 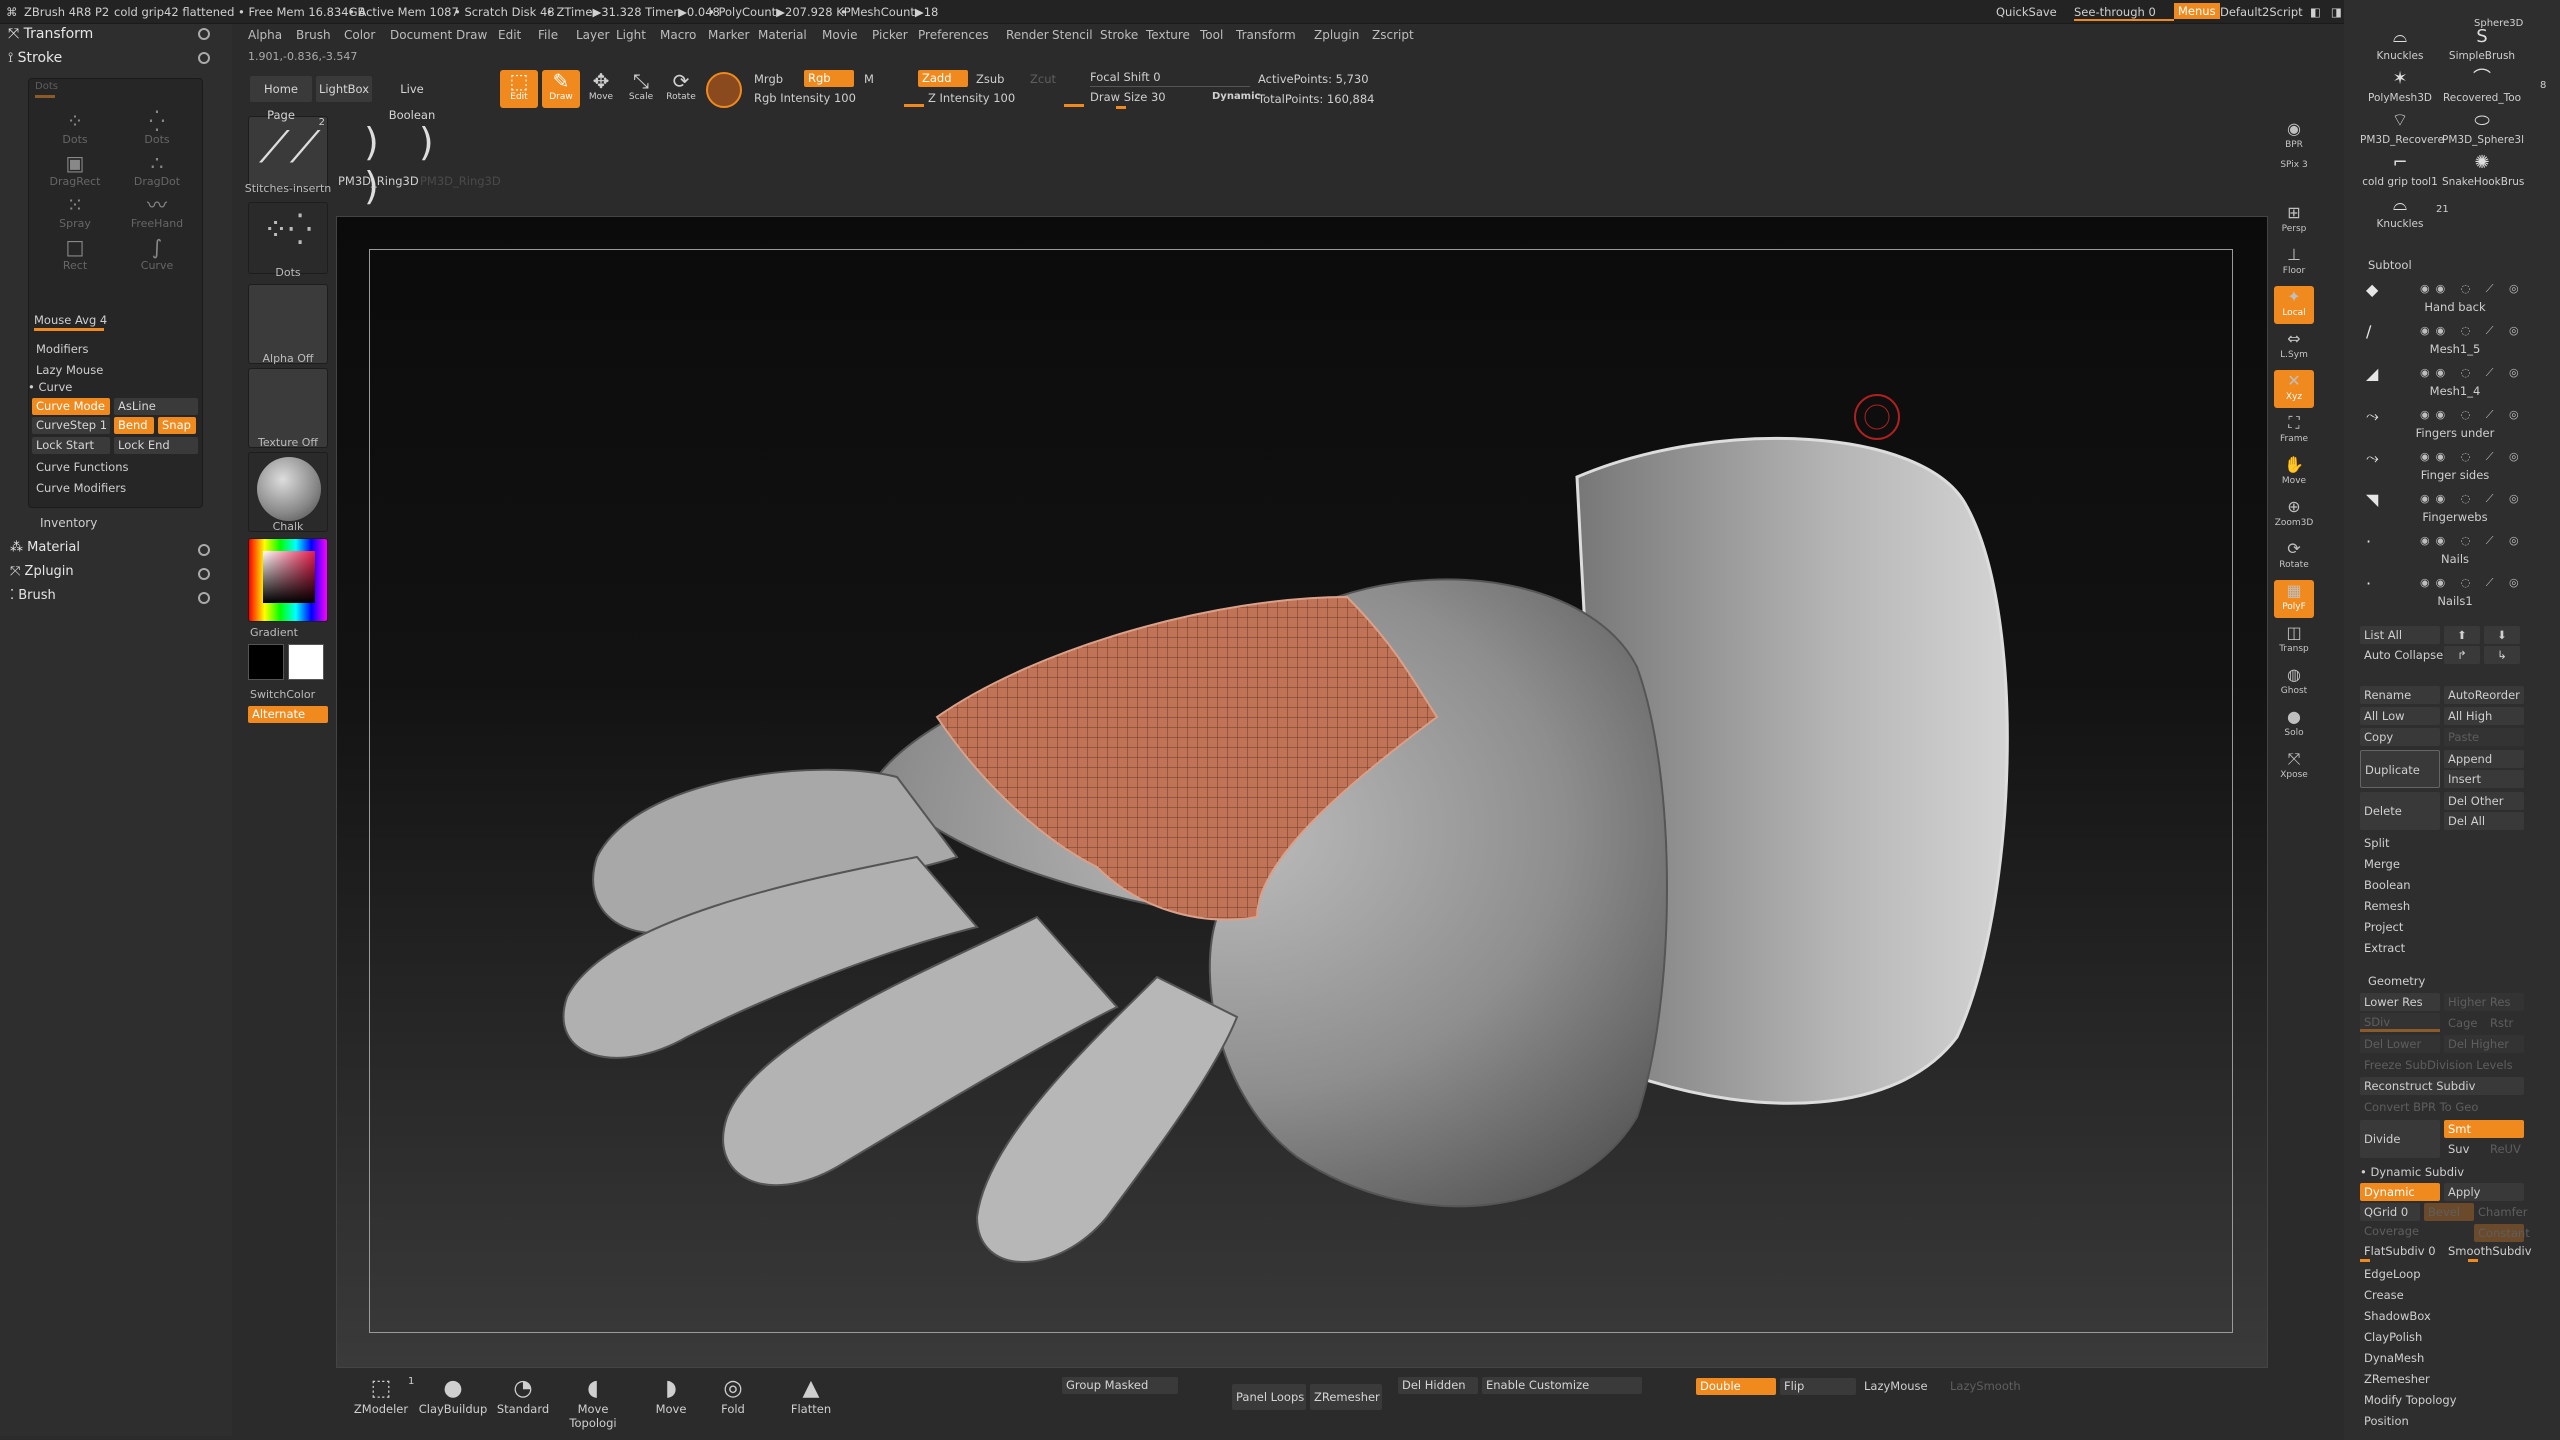 What do you see at coordinates (2396, 981) in the screenshot?
I see `geometry-header: Geometry` at bounding box center [2396, 981].